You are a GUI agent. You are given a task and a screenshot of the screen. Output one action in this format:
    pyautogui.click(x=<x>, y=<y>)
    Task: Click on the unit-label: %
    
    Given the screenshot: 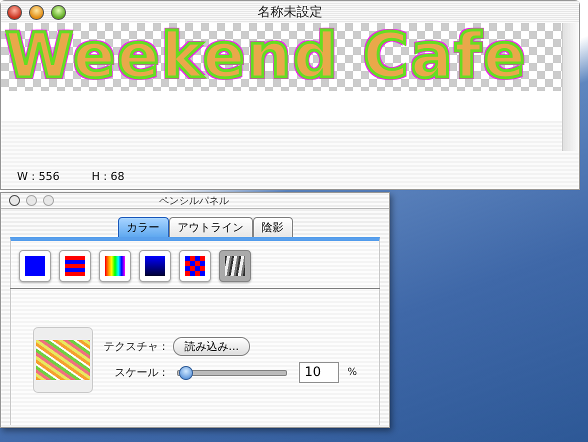 What is the action you would take?
    pyautogui.click(x=352, y=372)
    